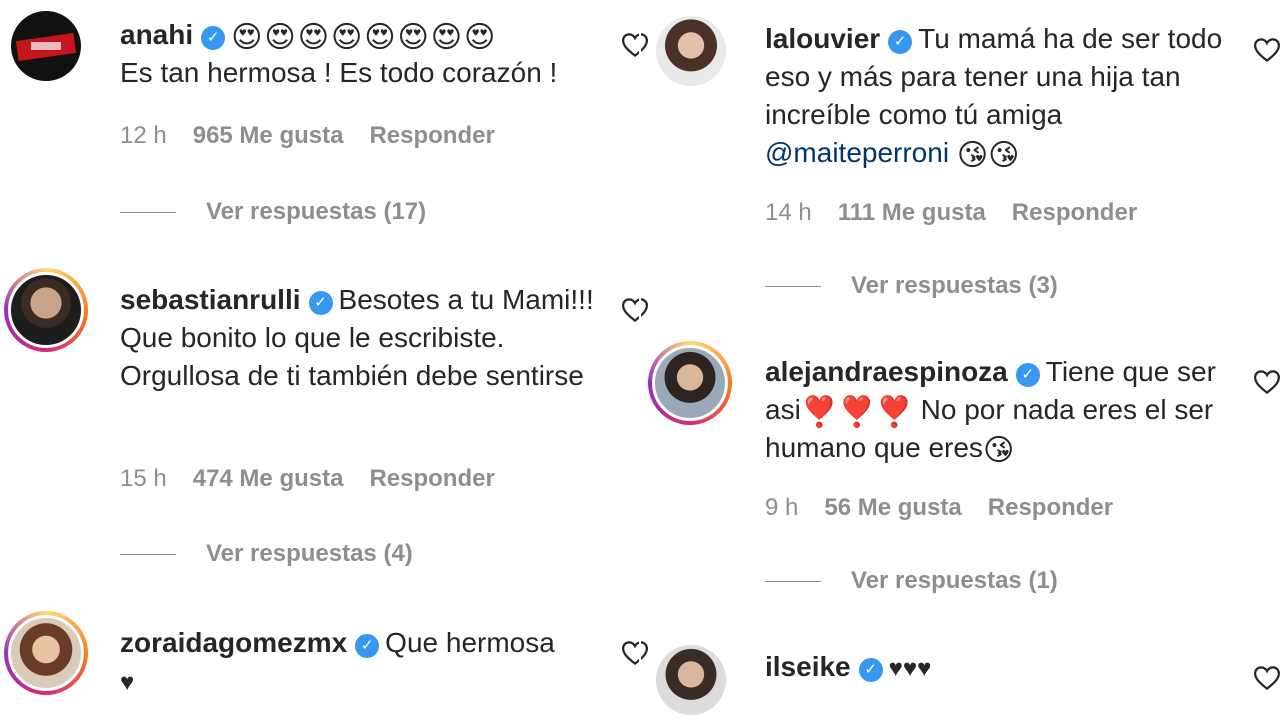 Image resolution: width=1280 pixels, height=720 pixels. What do you see at coordinates (233, 642) in the screenshot?
I see `username: zoraidagomezmx` at bounding box center [233, 642].